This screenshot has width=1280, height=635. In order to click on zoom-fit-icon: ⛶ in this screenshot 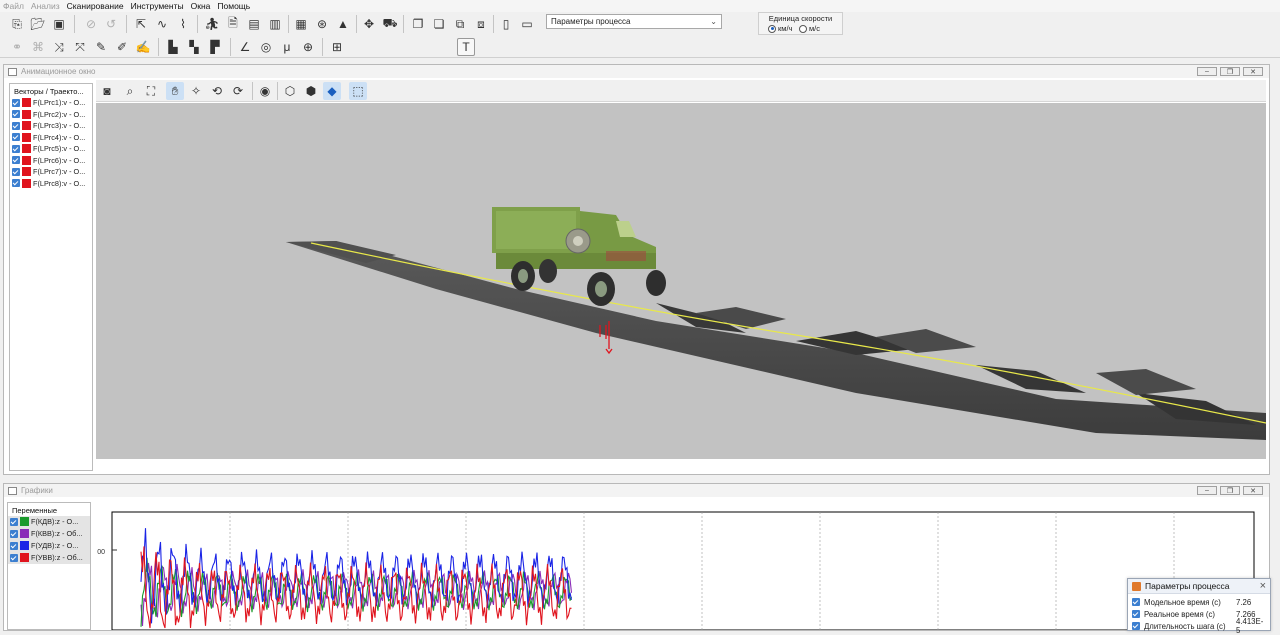, I will do `click(151, 91)`.